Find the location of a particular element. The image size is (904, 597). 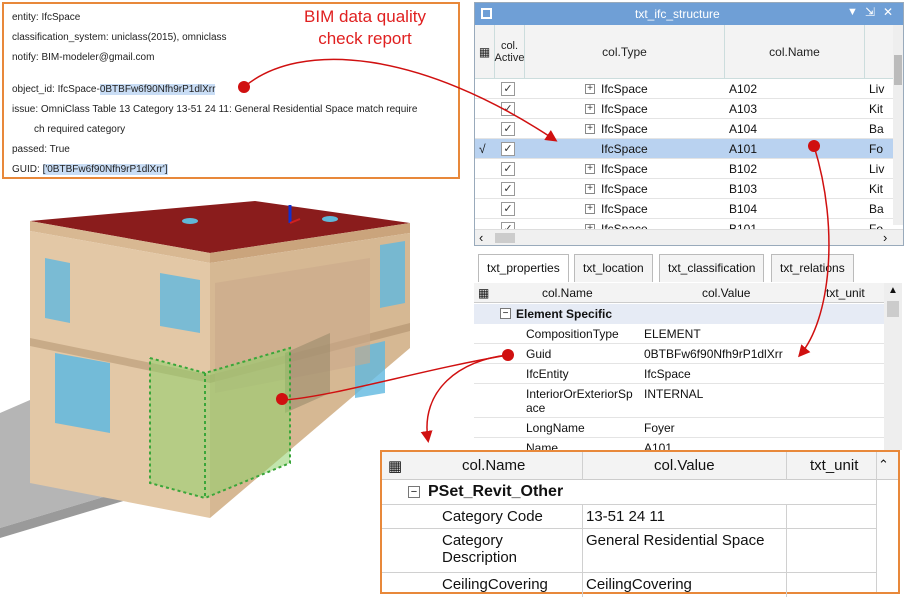

pset-name: Category Description is located at coordinates (480, 549).